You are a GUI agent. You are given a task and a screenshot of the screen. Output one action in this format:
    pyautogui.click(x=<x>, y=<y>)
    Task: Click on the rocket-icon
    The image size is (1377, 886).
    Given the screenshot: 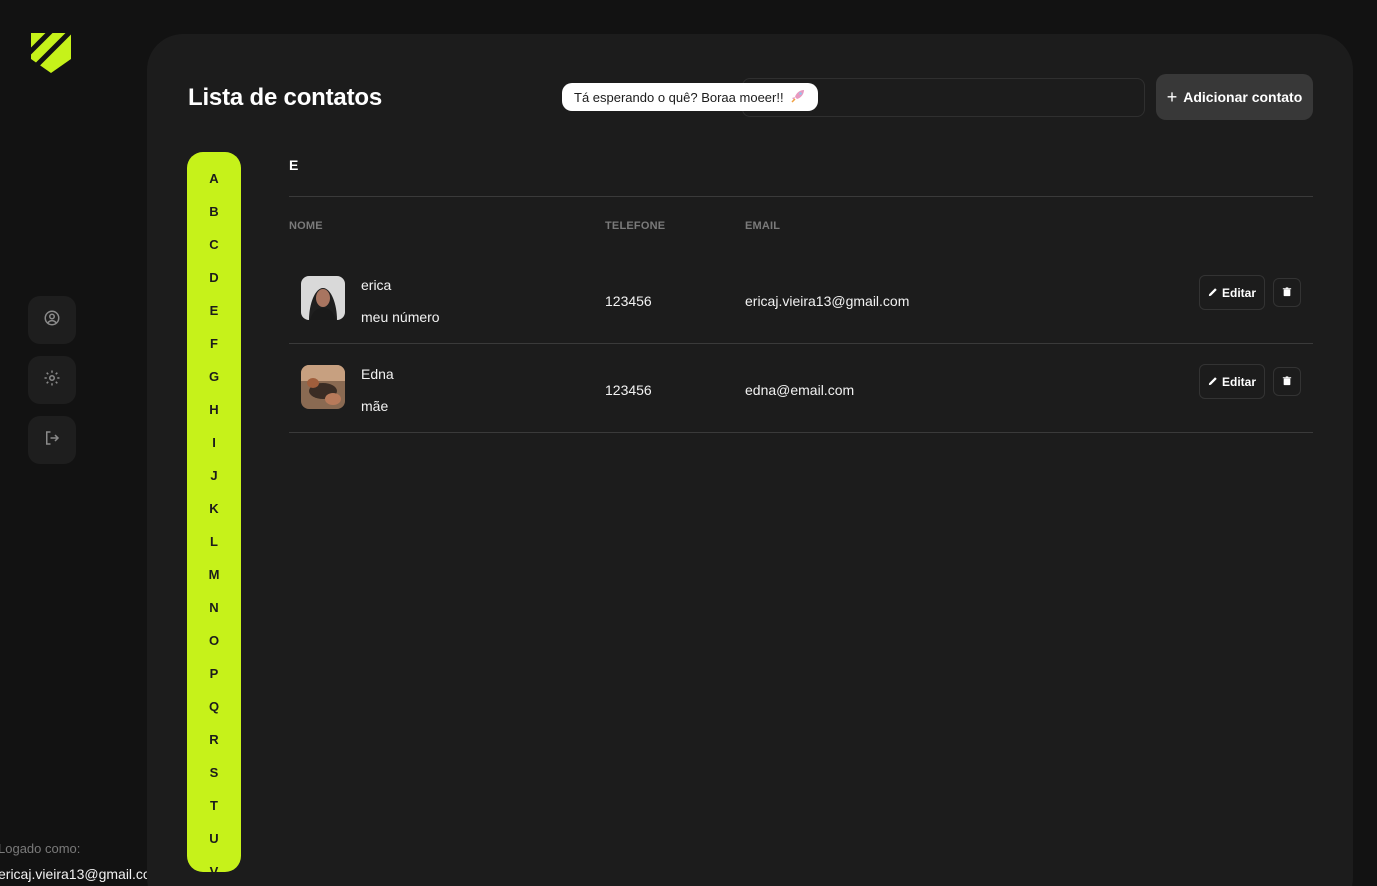 What is the action you would take?
    pyautogui.click(x=798, y=97)
    